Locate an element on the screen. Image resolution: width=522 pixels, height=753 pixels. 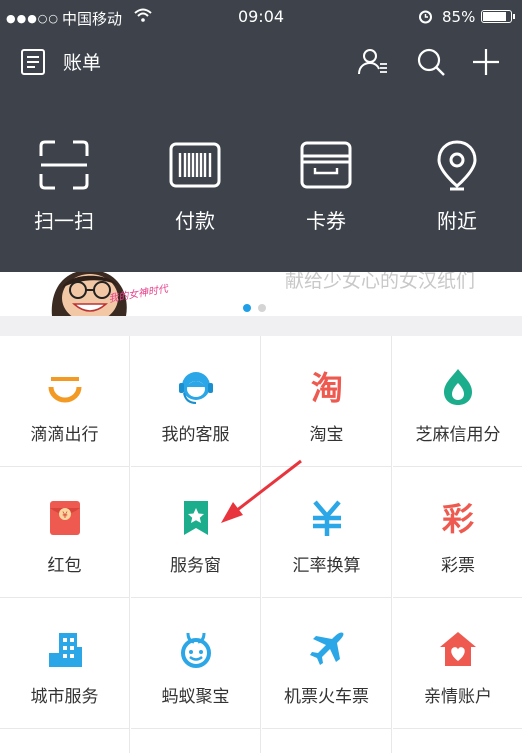
app-lottery: 彩 彩票 is located at coordinates (457, 532).